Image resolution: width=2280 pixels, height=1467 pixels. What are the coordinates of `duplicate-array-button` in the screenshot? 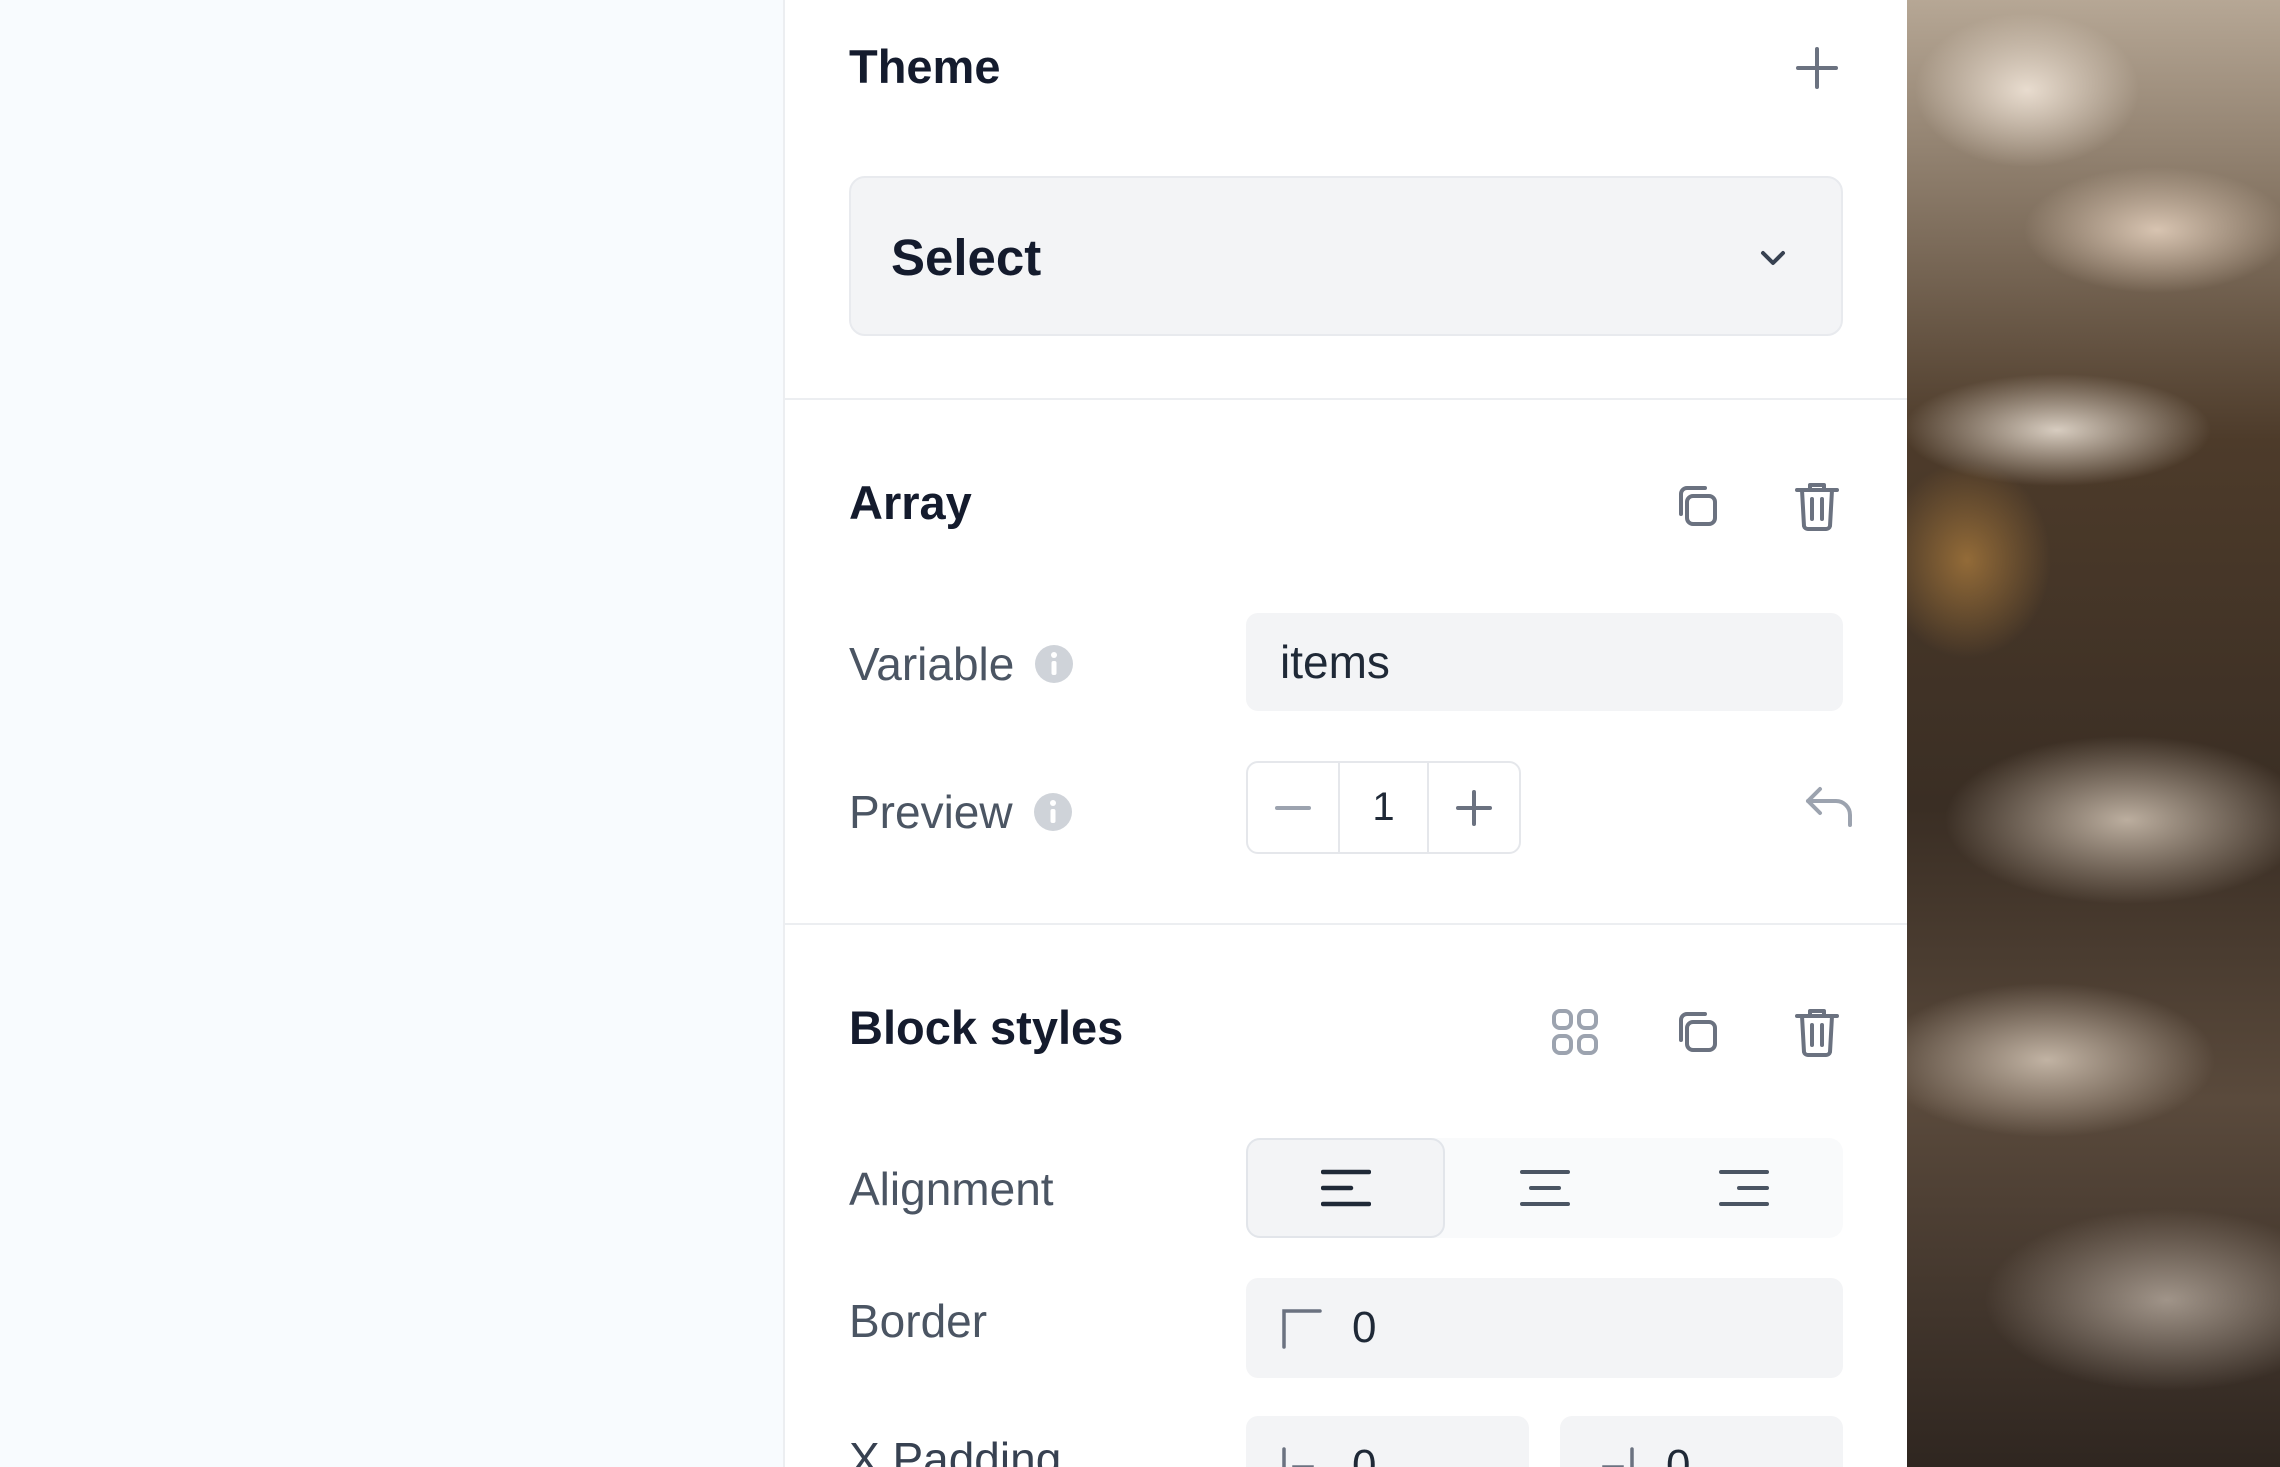 It's located at (1697, 506).